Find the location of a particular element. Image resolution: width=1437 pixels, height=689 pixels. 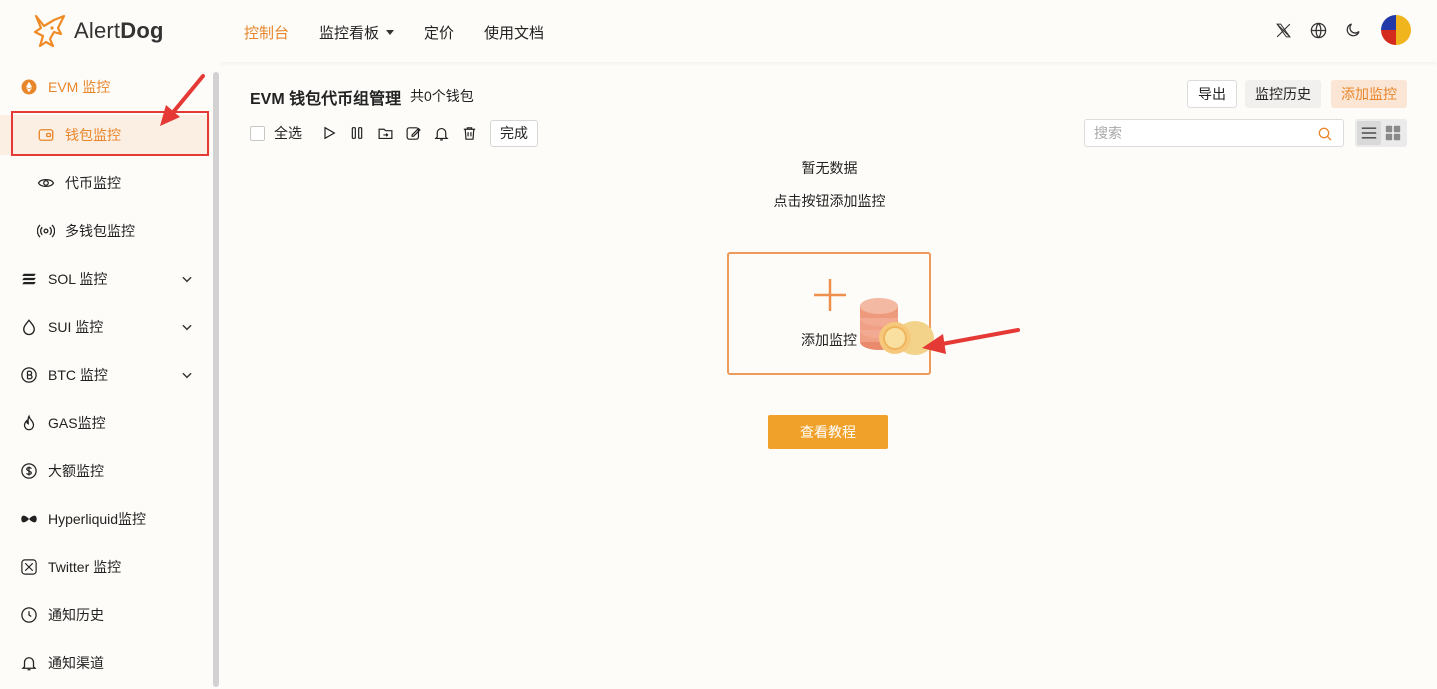

view-toggle is located at coordinates (1381, 133).